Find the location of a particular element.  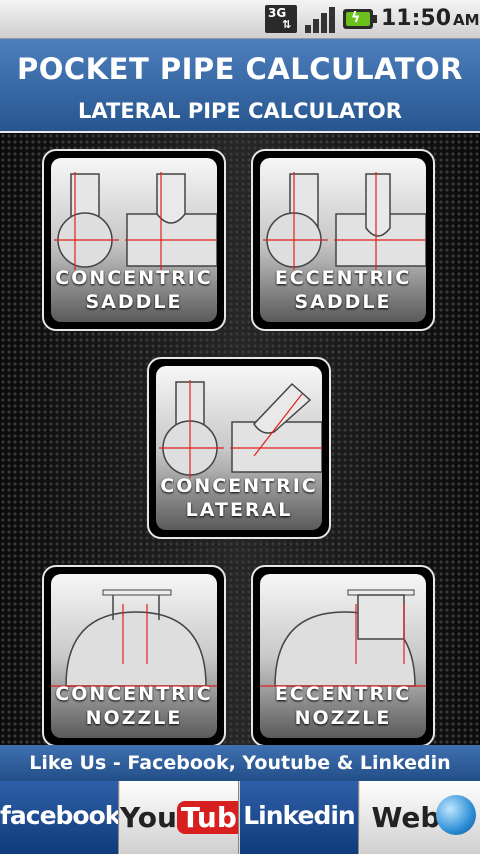

battery-charging-icon: ϟ is located at coordinates (360, 19).